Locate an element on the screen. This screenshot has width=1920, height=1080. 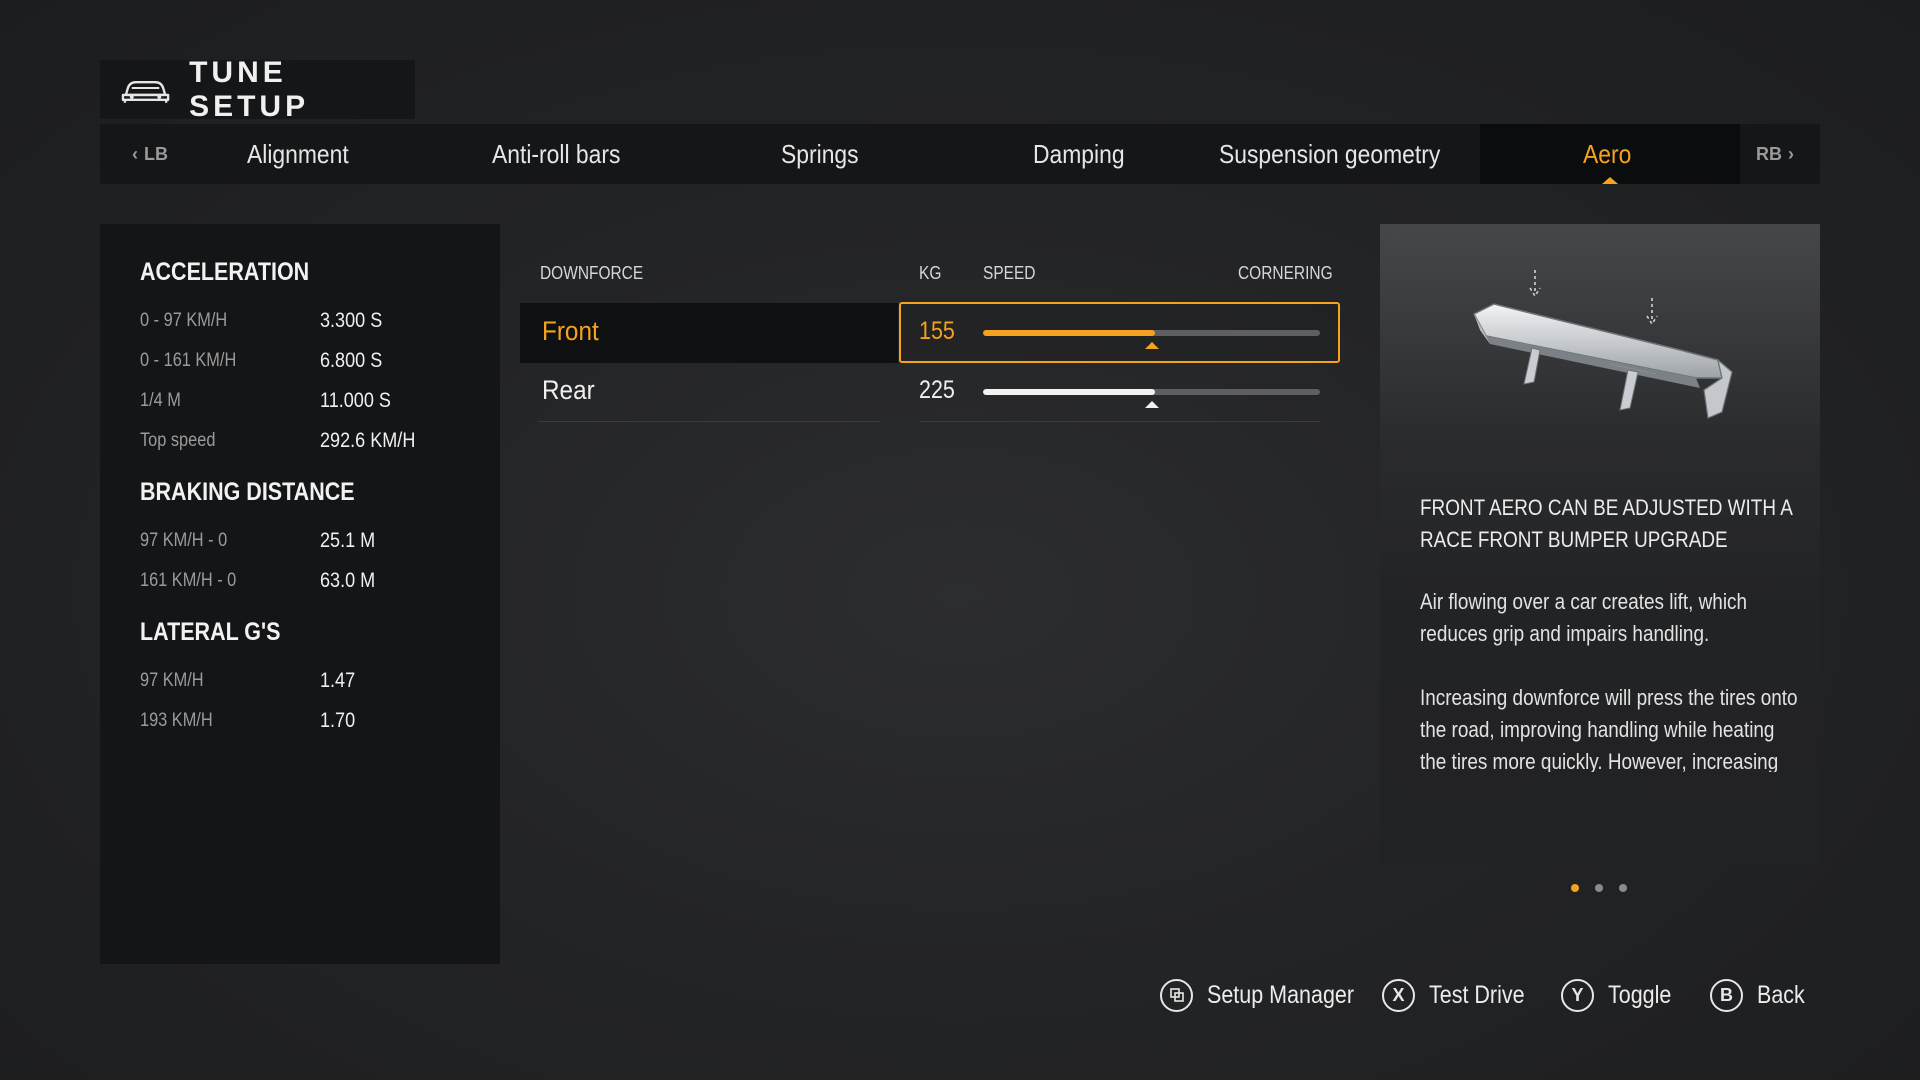
stat-value: 1.70 is located at coordinates (338, 720).